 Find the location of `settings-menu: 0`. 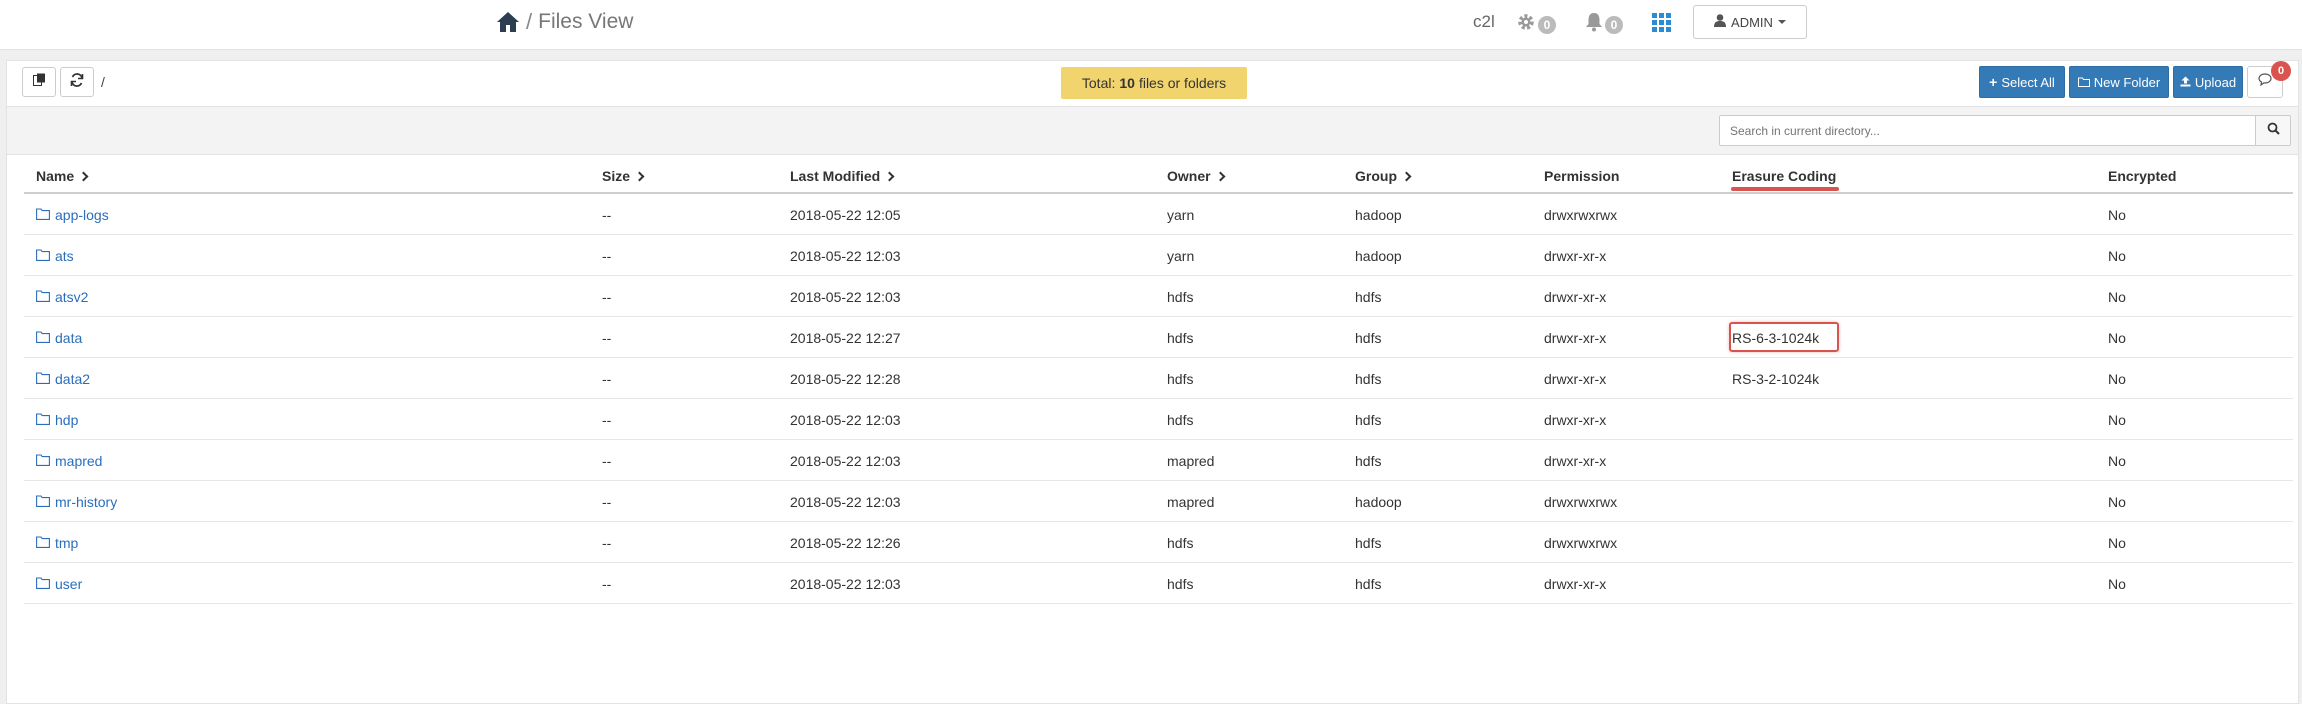

settings-menu: 0 is located at coordinates (1536, 24).